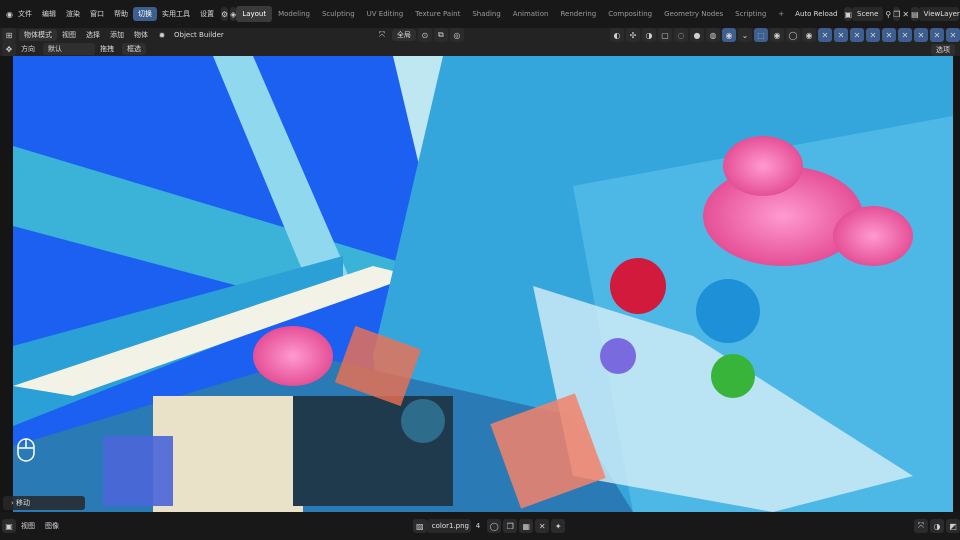 This screenshot has height=540, width=960. What do you see at coordinates (97, 14) in the screenshot?
I see `menu-window: 窗口` at bounding box center [97, 14].